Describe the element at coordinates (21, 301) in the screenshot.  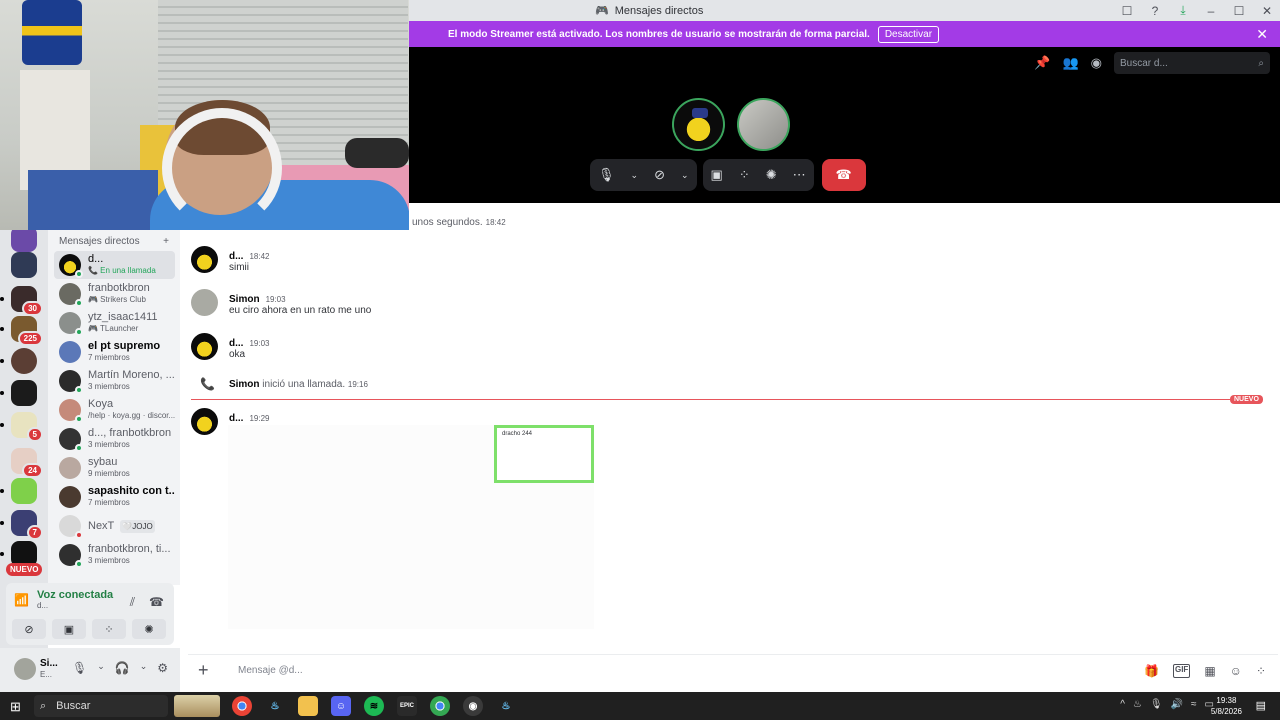
I see `server-icon: 30` at that location.